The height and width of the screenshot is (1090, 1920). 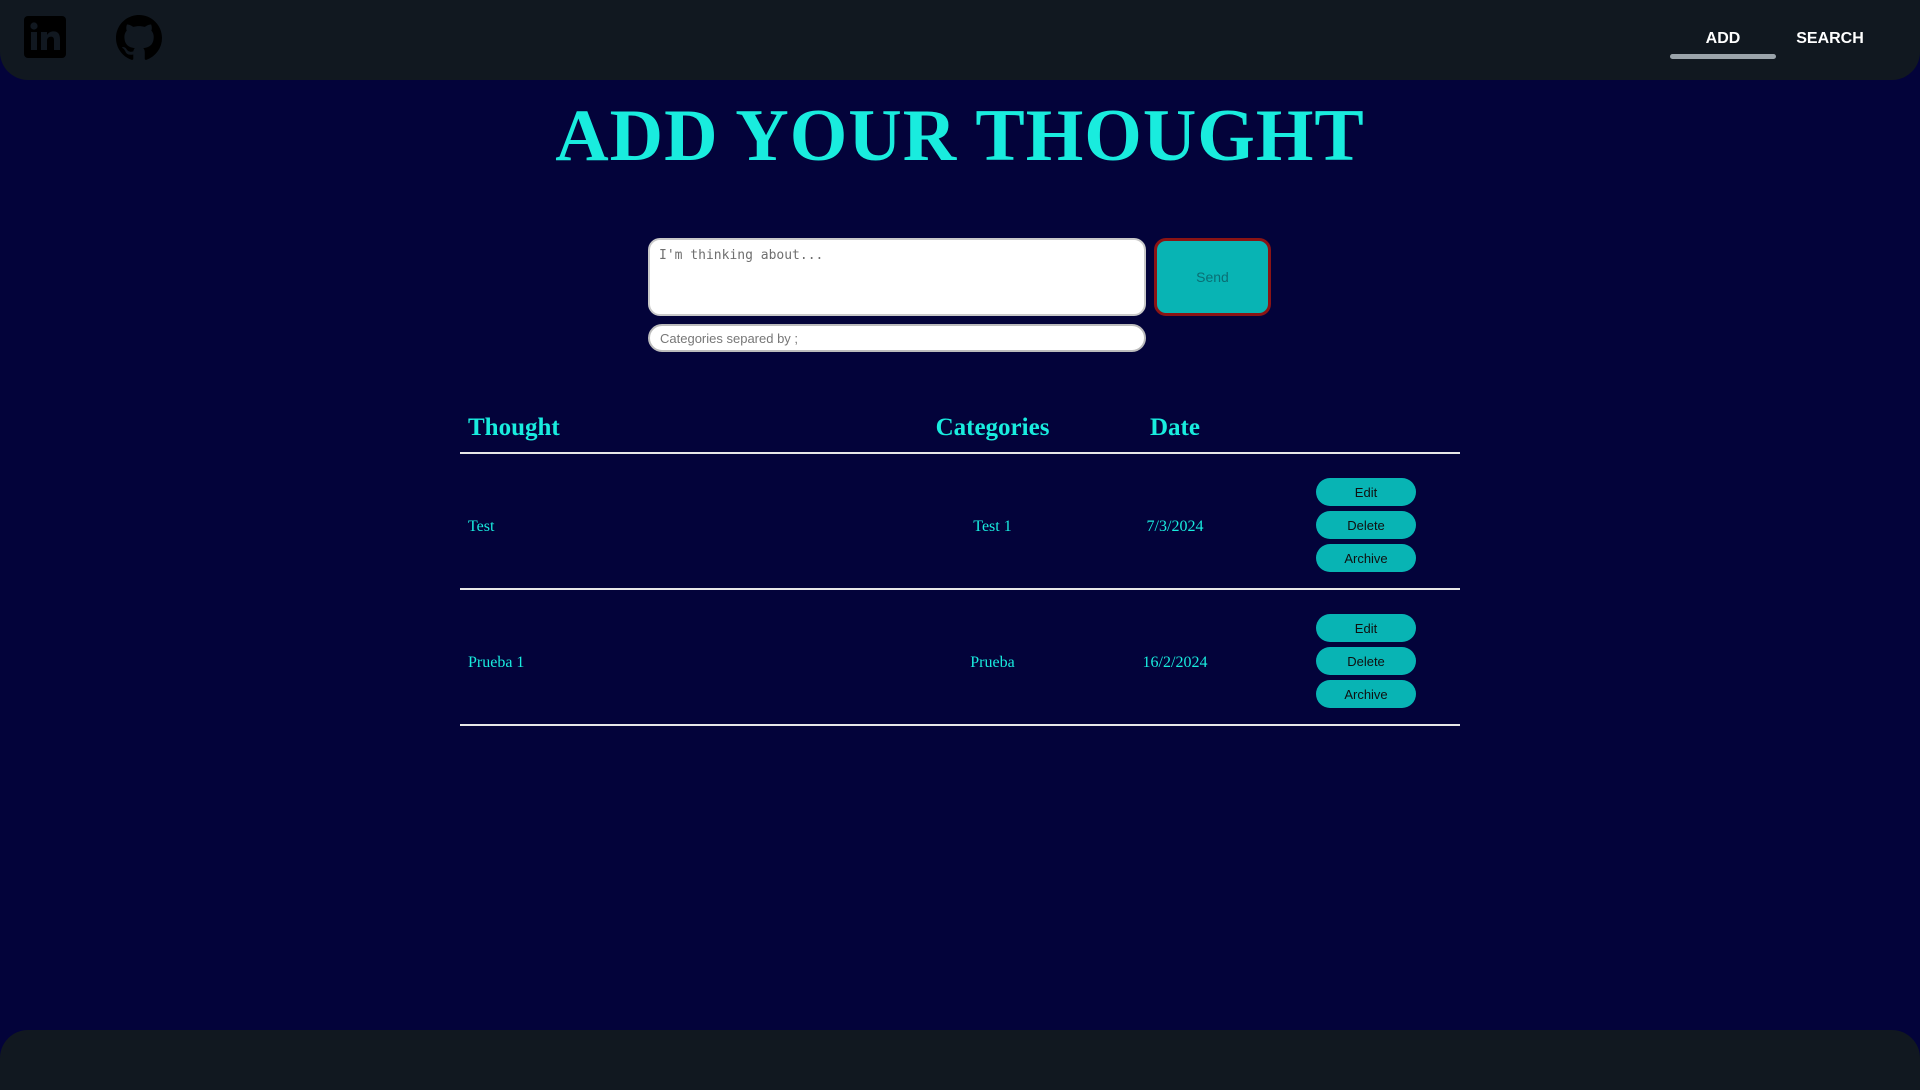 I want to click on date-cell: 7/3/2024, so click(x=1175, y=526).